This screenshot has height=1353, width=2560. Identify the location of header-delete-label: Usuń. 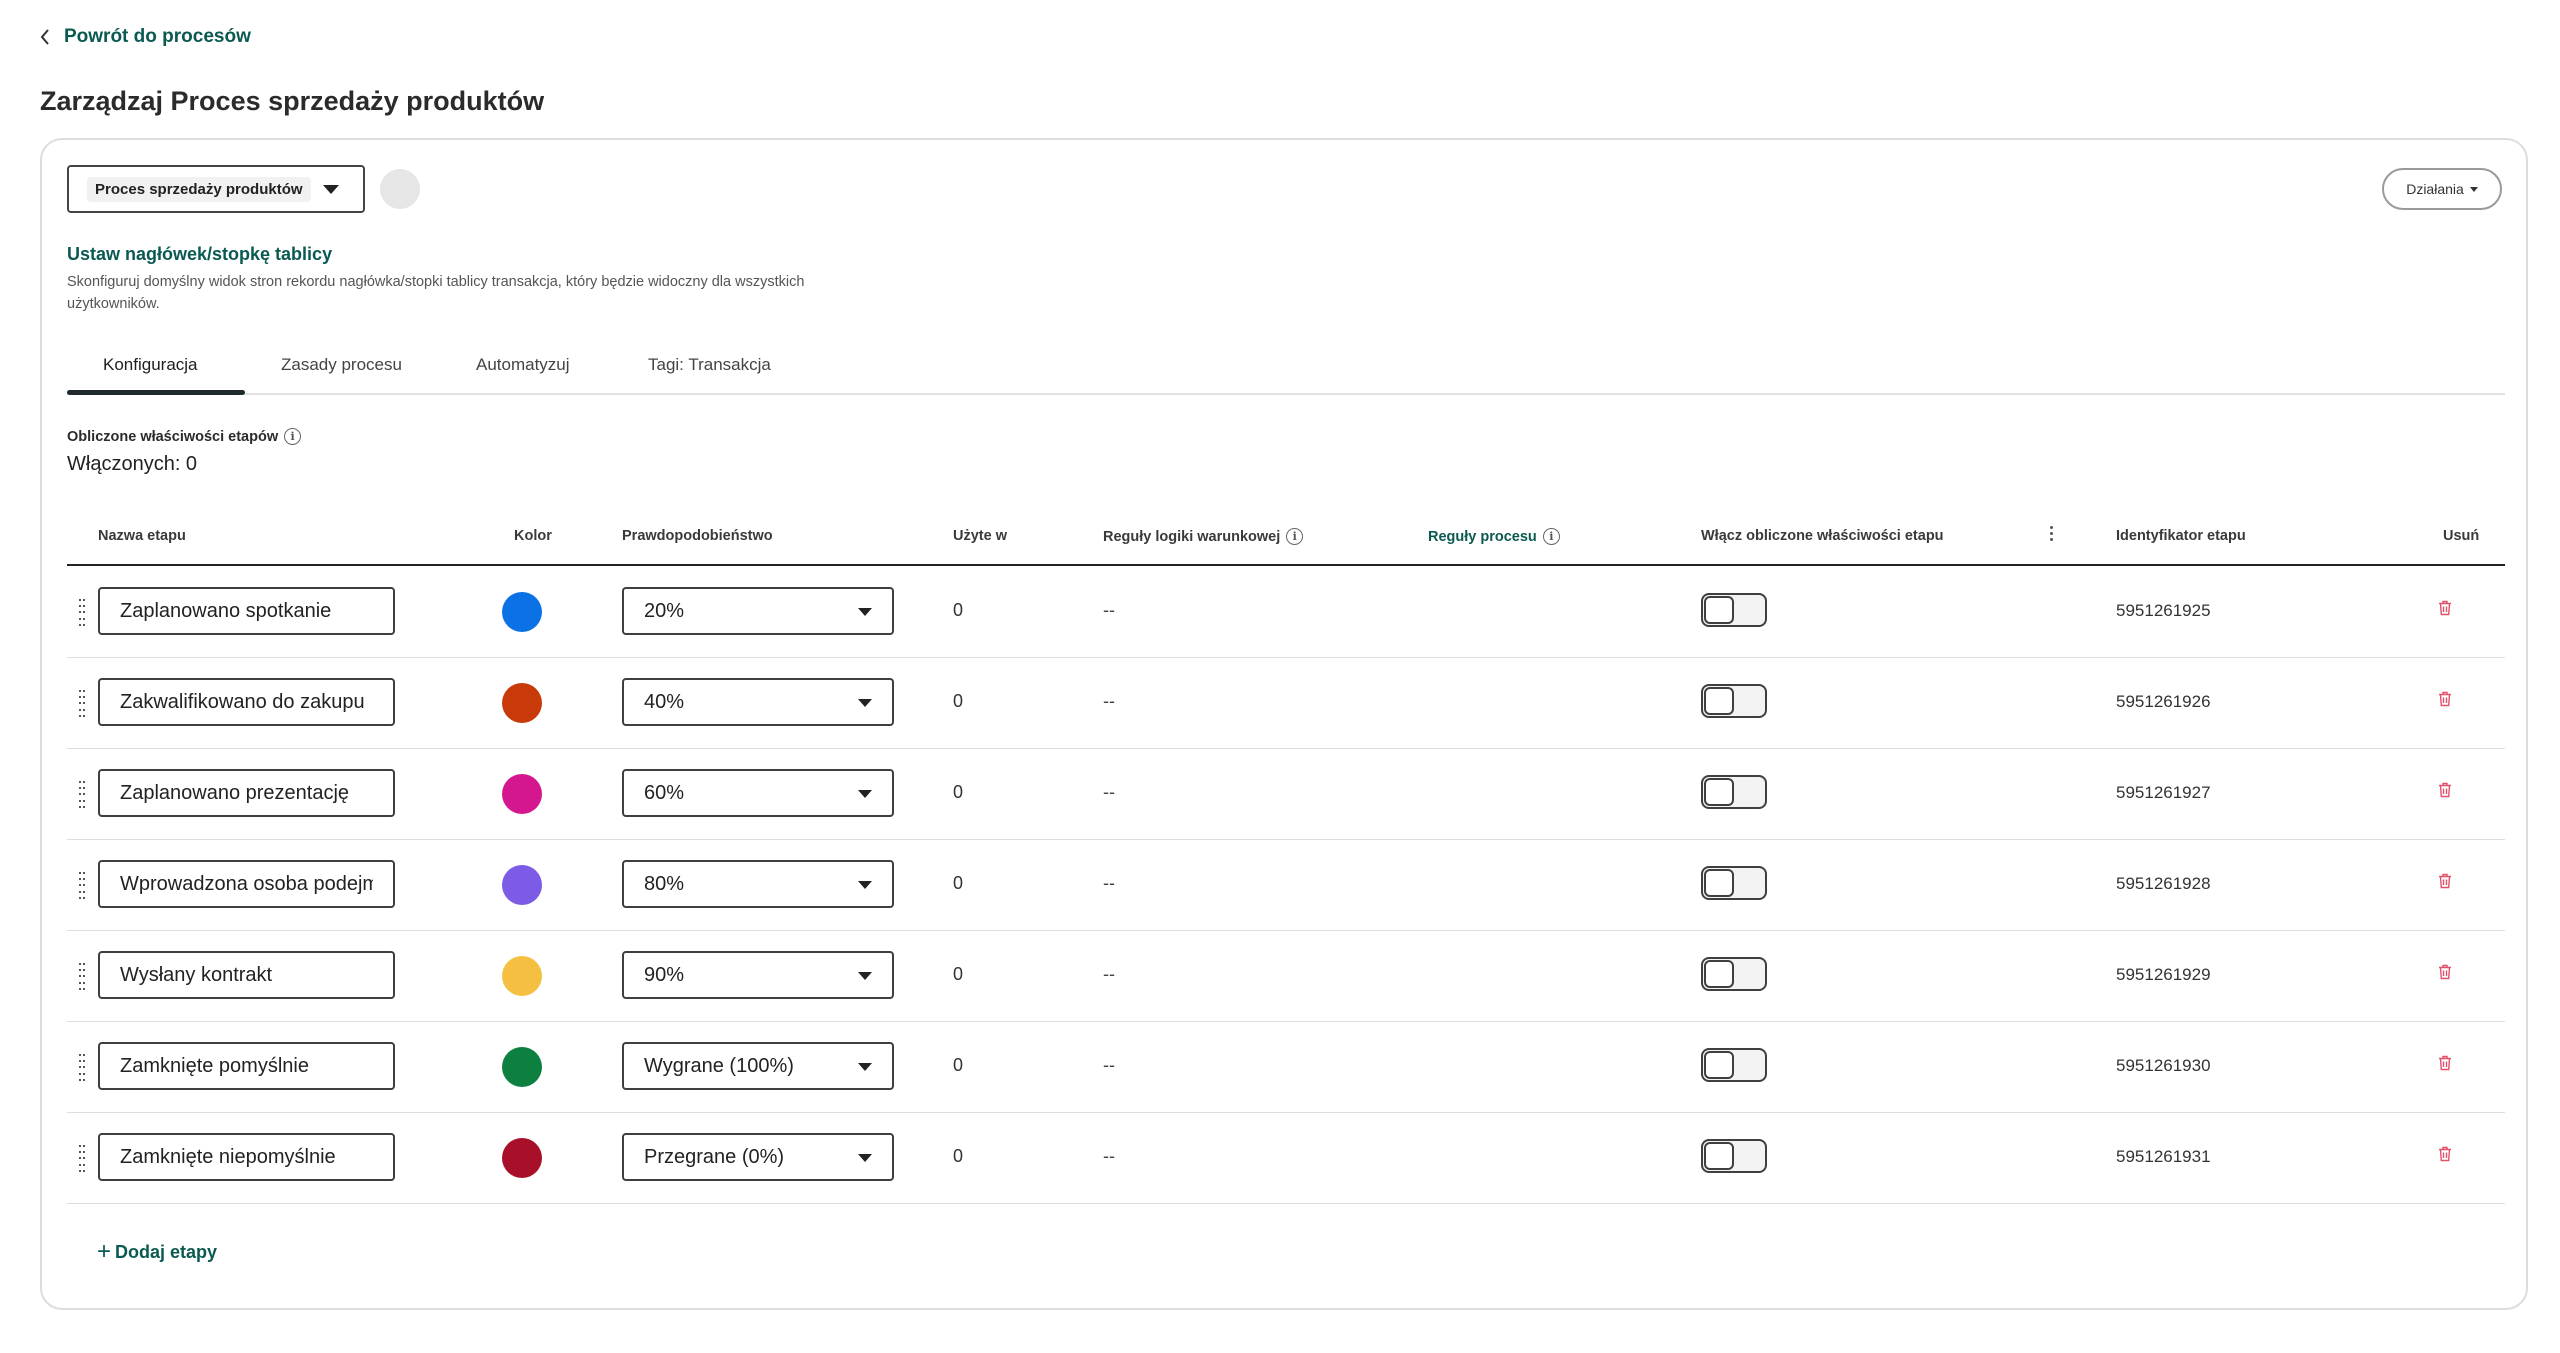
(2461, 536).